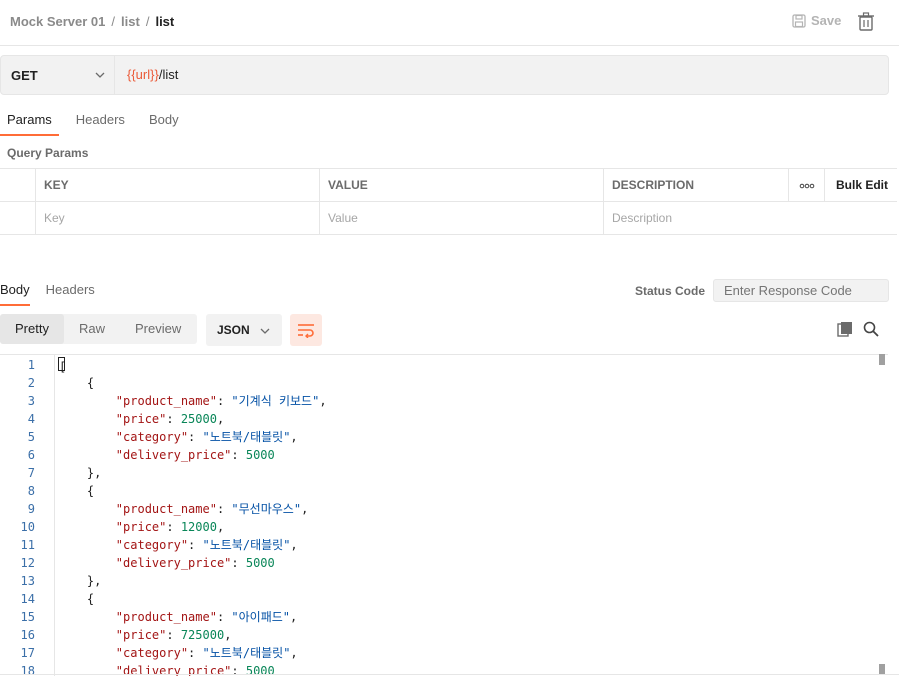  What do you see at coordinates (27, 653) in the screenshot?
I see `line-number: 17` at bounding box center [27, 653].